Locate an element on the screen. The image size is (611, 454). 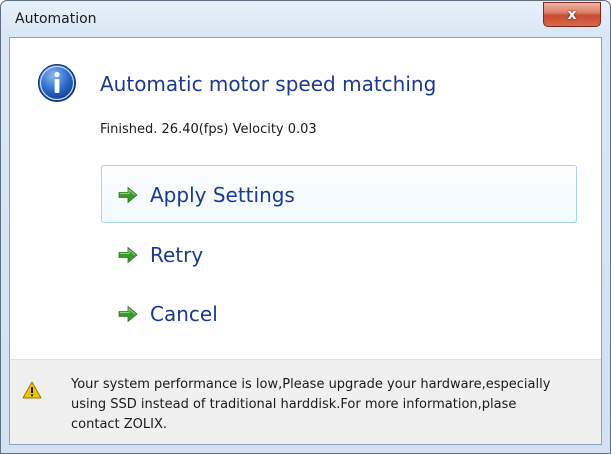
command-label: Apply Settings is located at coordinates (222, 195).